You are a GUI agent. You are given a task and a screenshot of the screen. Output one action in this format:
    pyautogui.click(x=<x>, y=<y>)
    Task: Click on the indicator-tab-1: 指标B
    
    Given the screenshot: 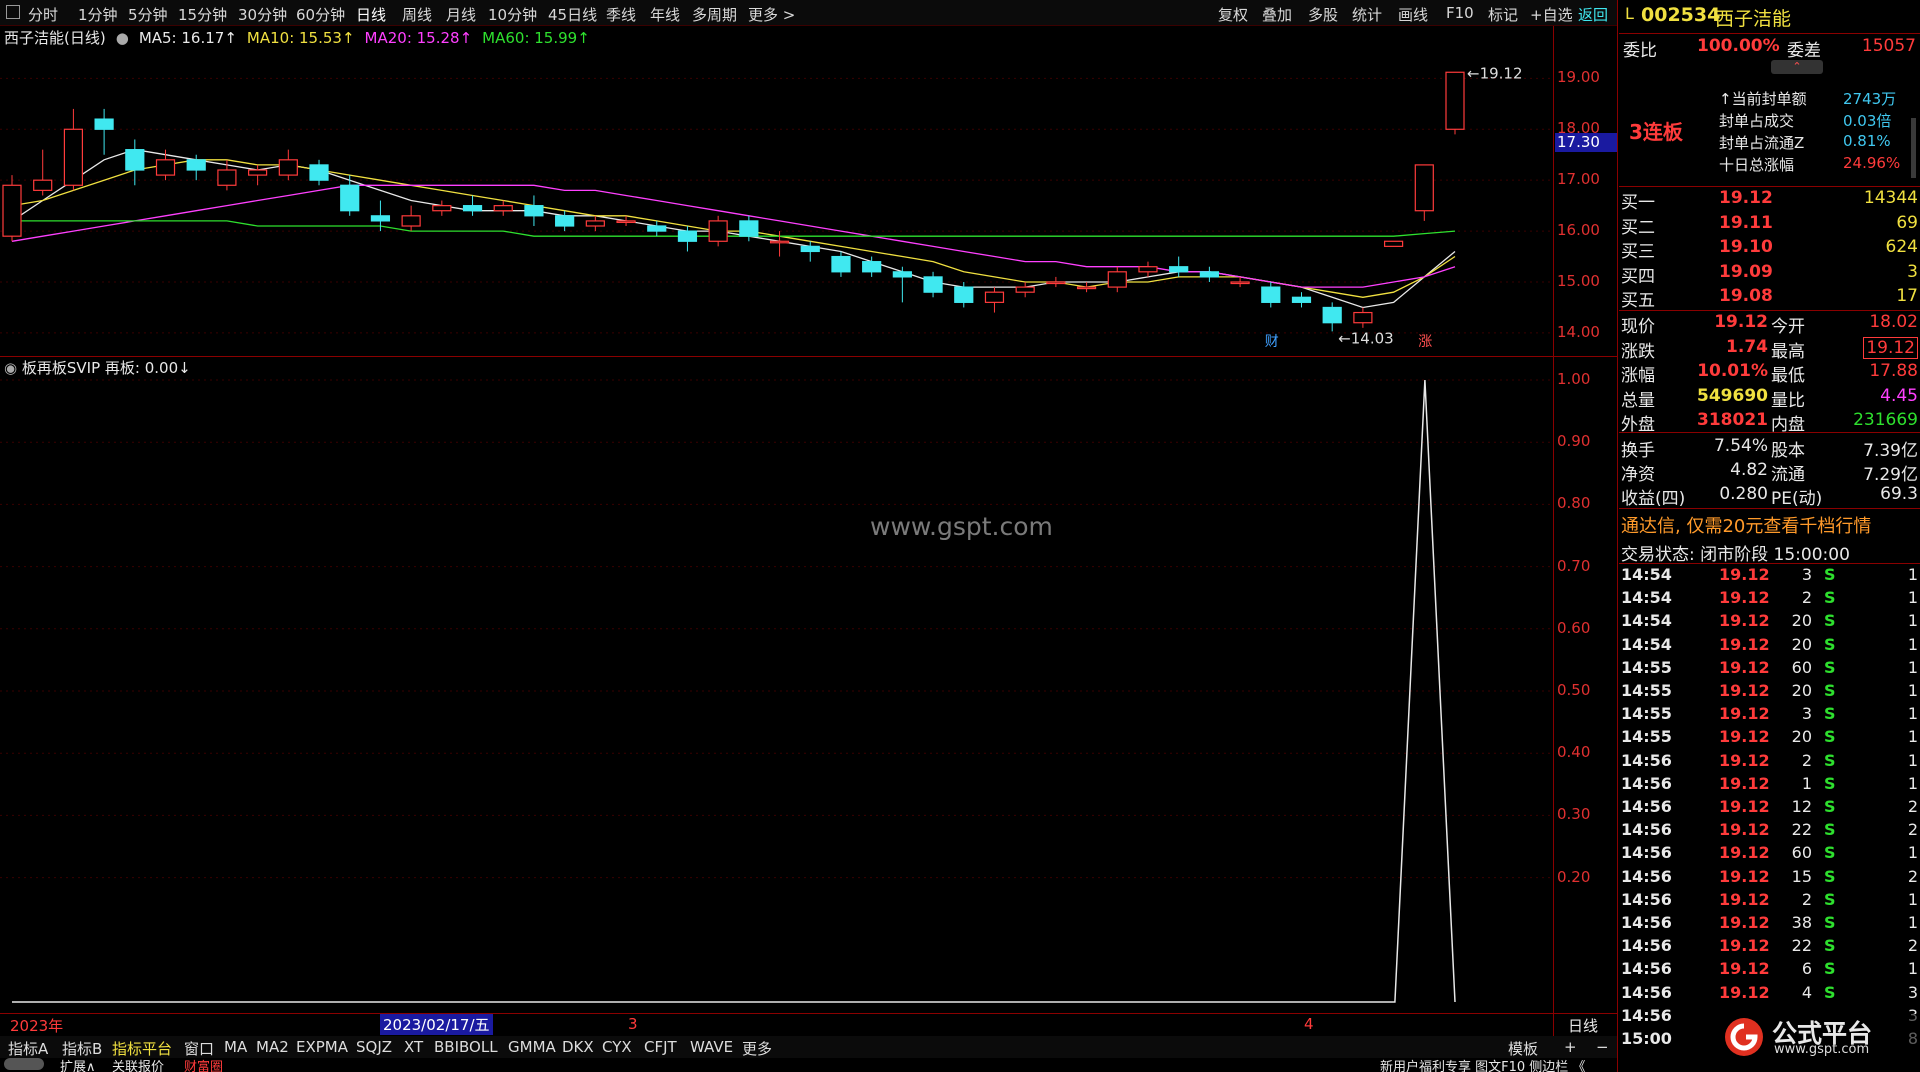 What is the action you would take?
    pyautogui.click(x=82, y=1048)
    